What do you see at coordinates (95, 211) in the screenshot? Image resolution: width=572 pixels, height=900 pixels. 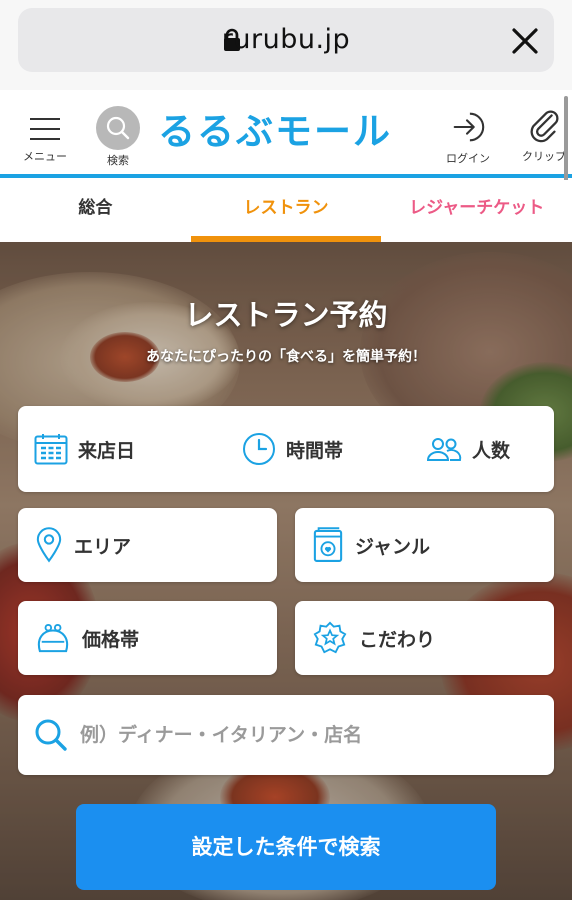 I see `tab-all: 総合` at bounding box center [95, 211].